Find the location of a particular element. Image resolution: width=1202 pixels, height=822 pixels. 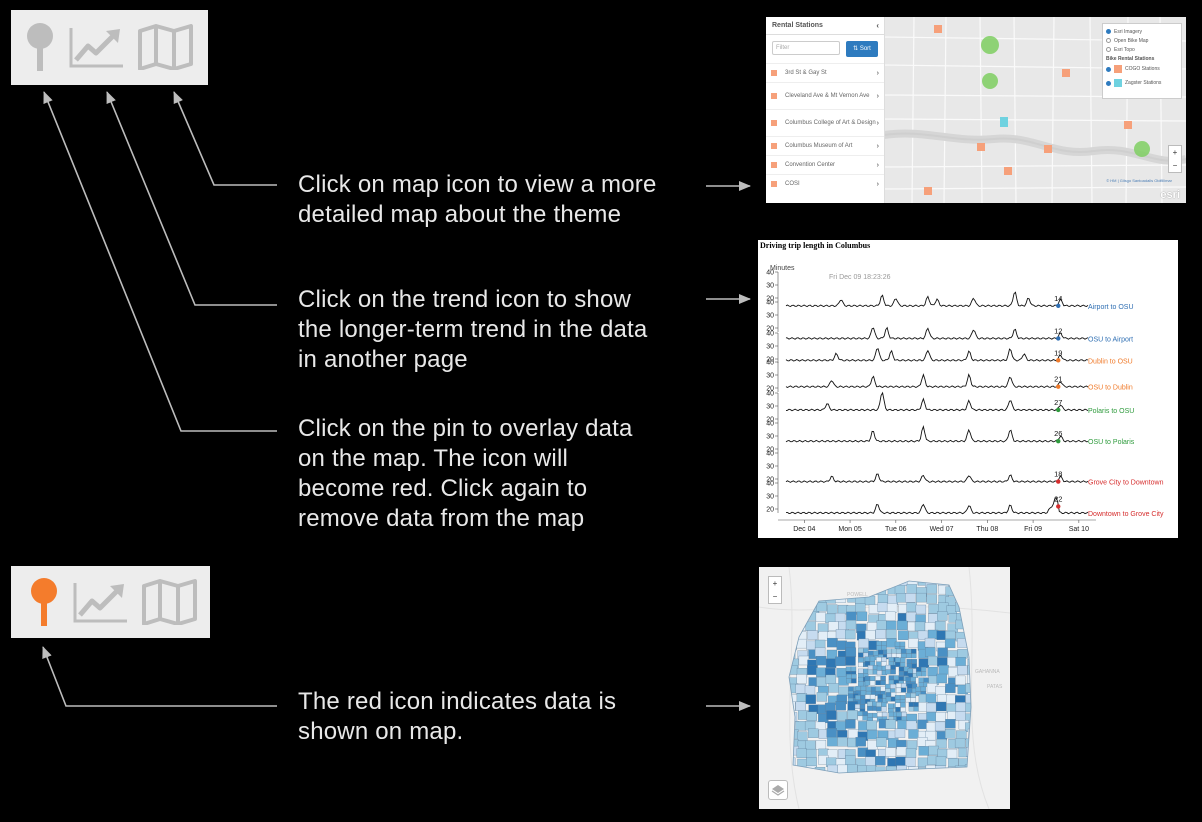

station-list-item: COSI › is located at coordinates (825, 183).